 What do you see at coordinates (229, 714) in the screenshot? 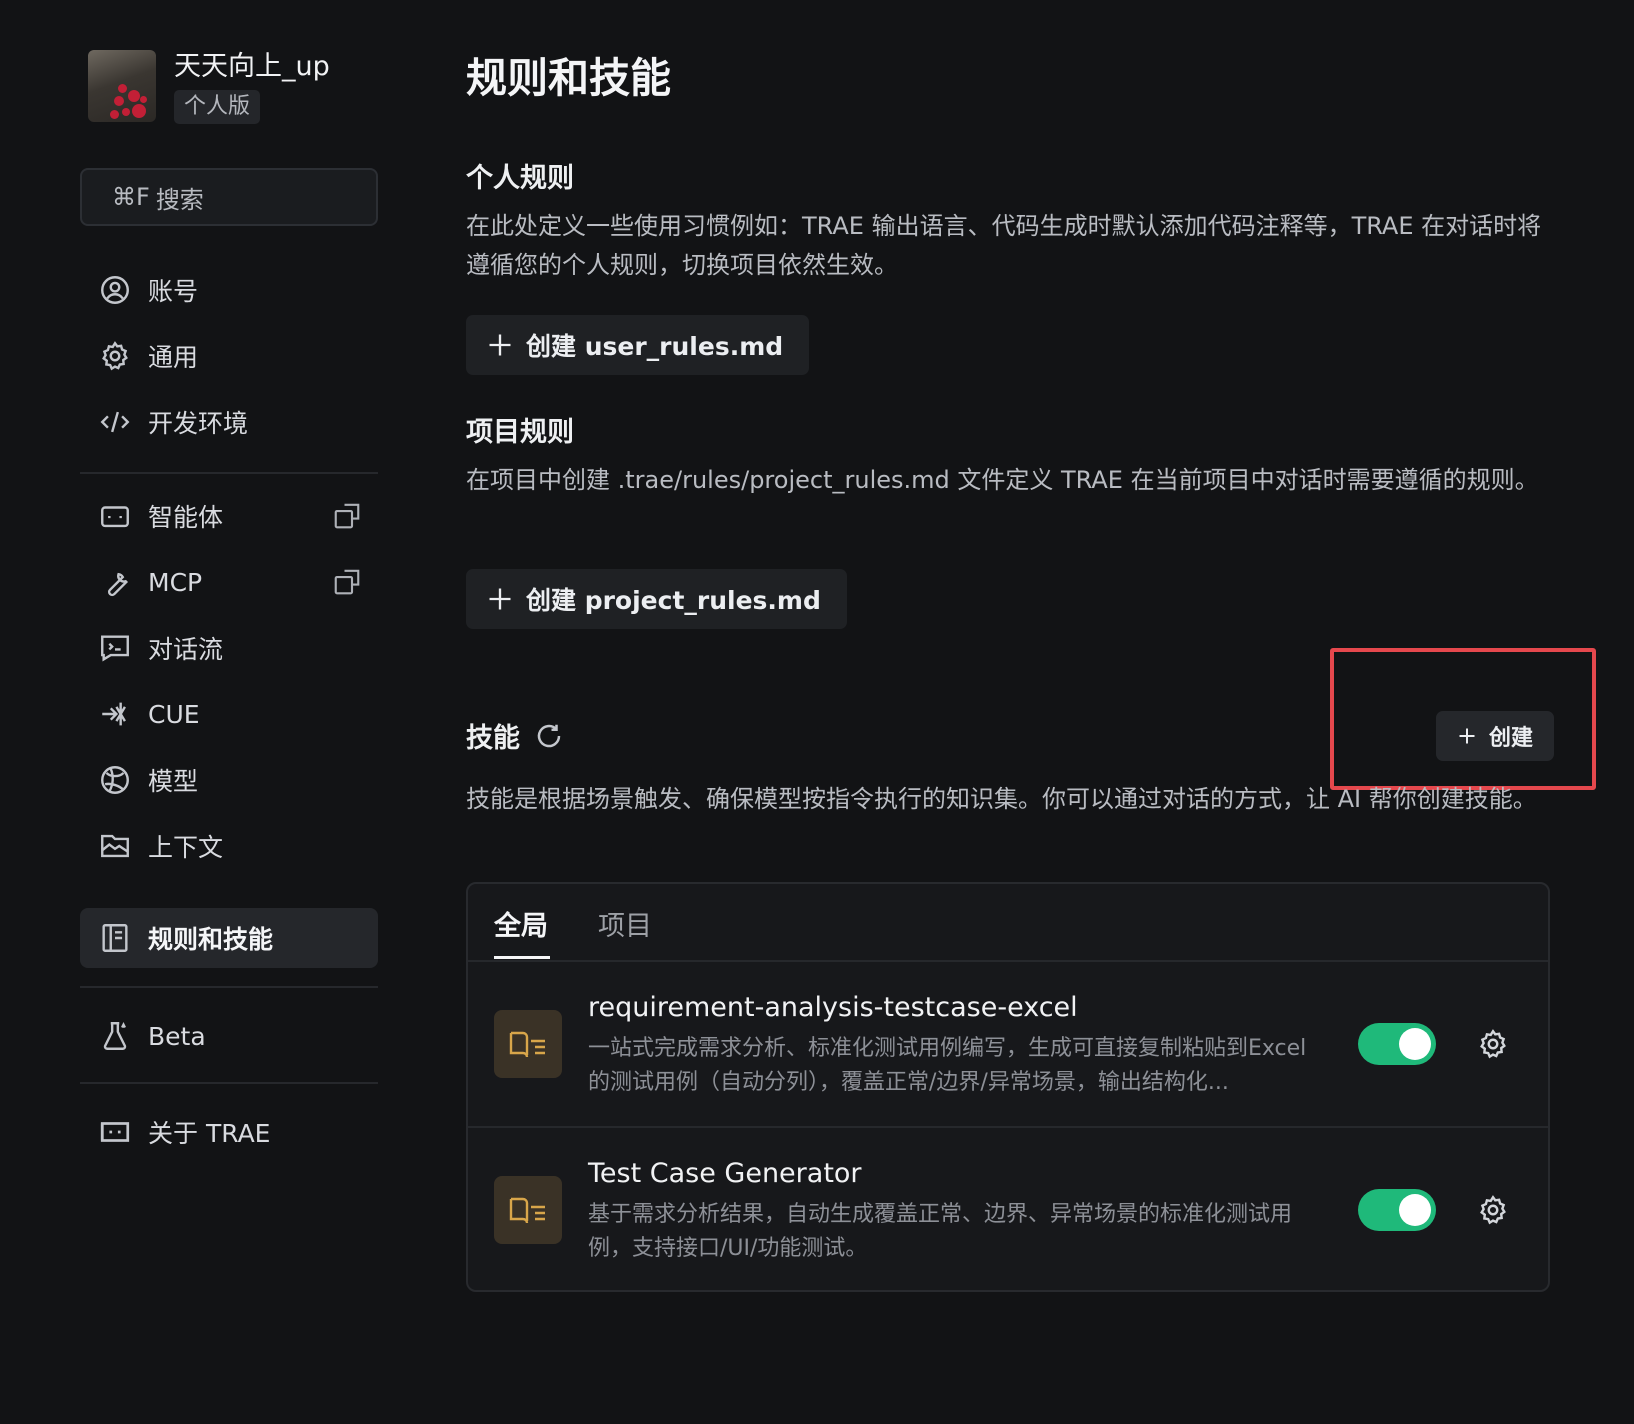
I see `sidebar-item-cue: CUE` at bounding box center [229, 714].